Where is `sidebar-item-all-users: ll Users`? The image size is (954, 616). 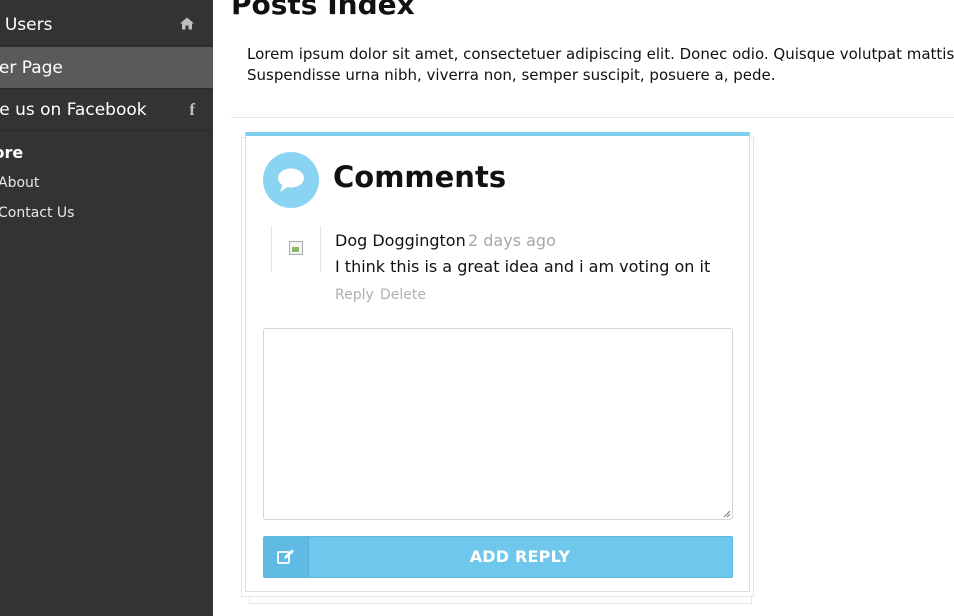
sidebar-item-all-users: ll Users is located at coordinates (106, 25).